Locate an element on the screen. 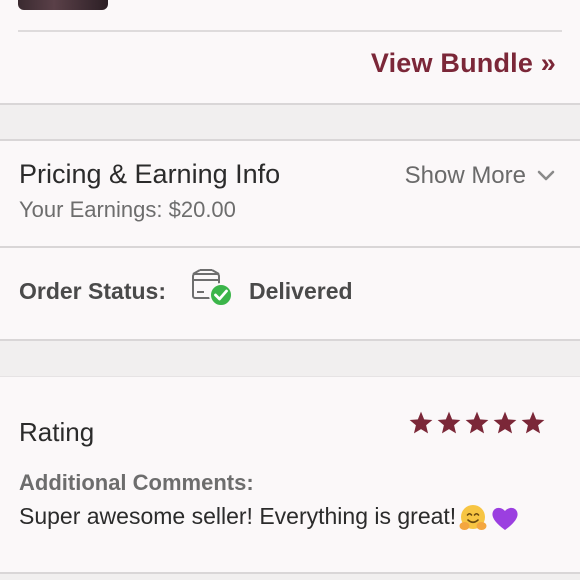  order-status-value: Delivered is located at coordinates (301, 291).